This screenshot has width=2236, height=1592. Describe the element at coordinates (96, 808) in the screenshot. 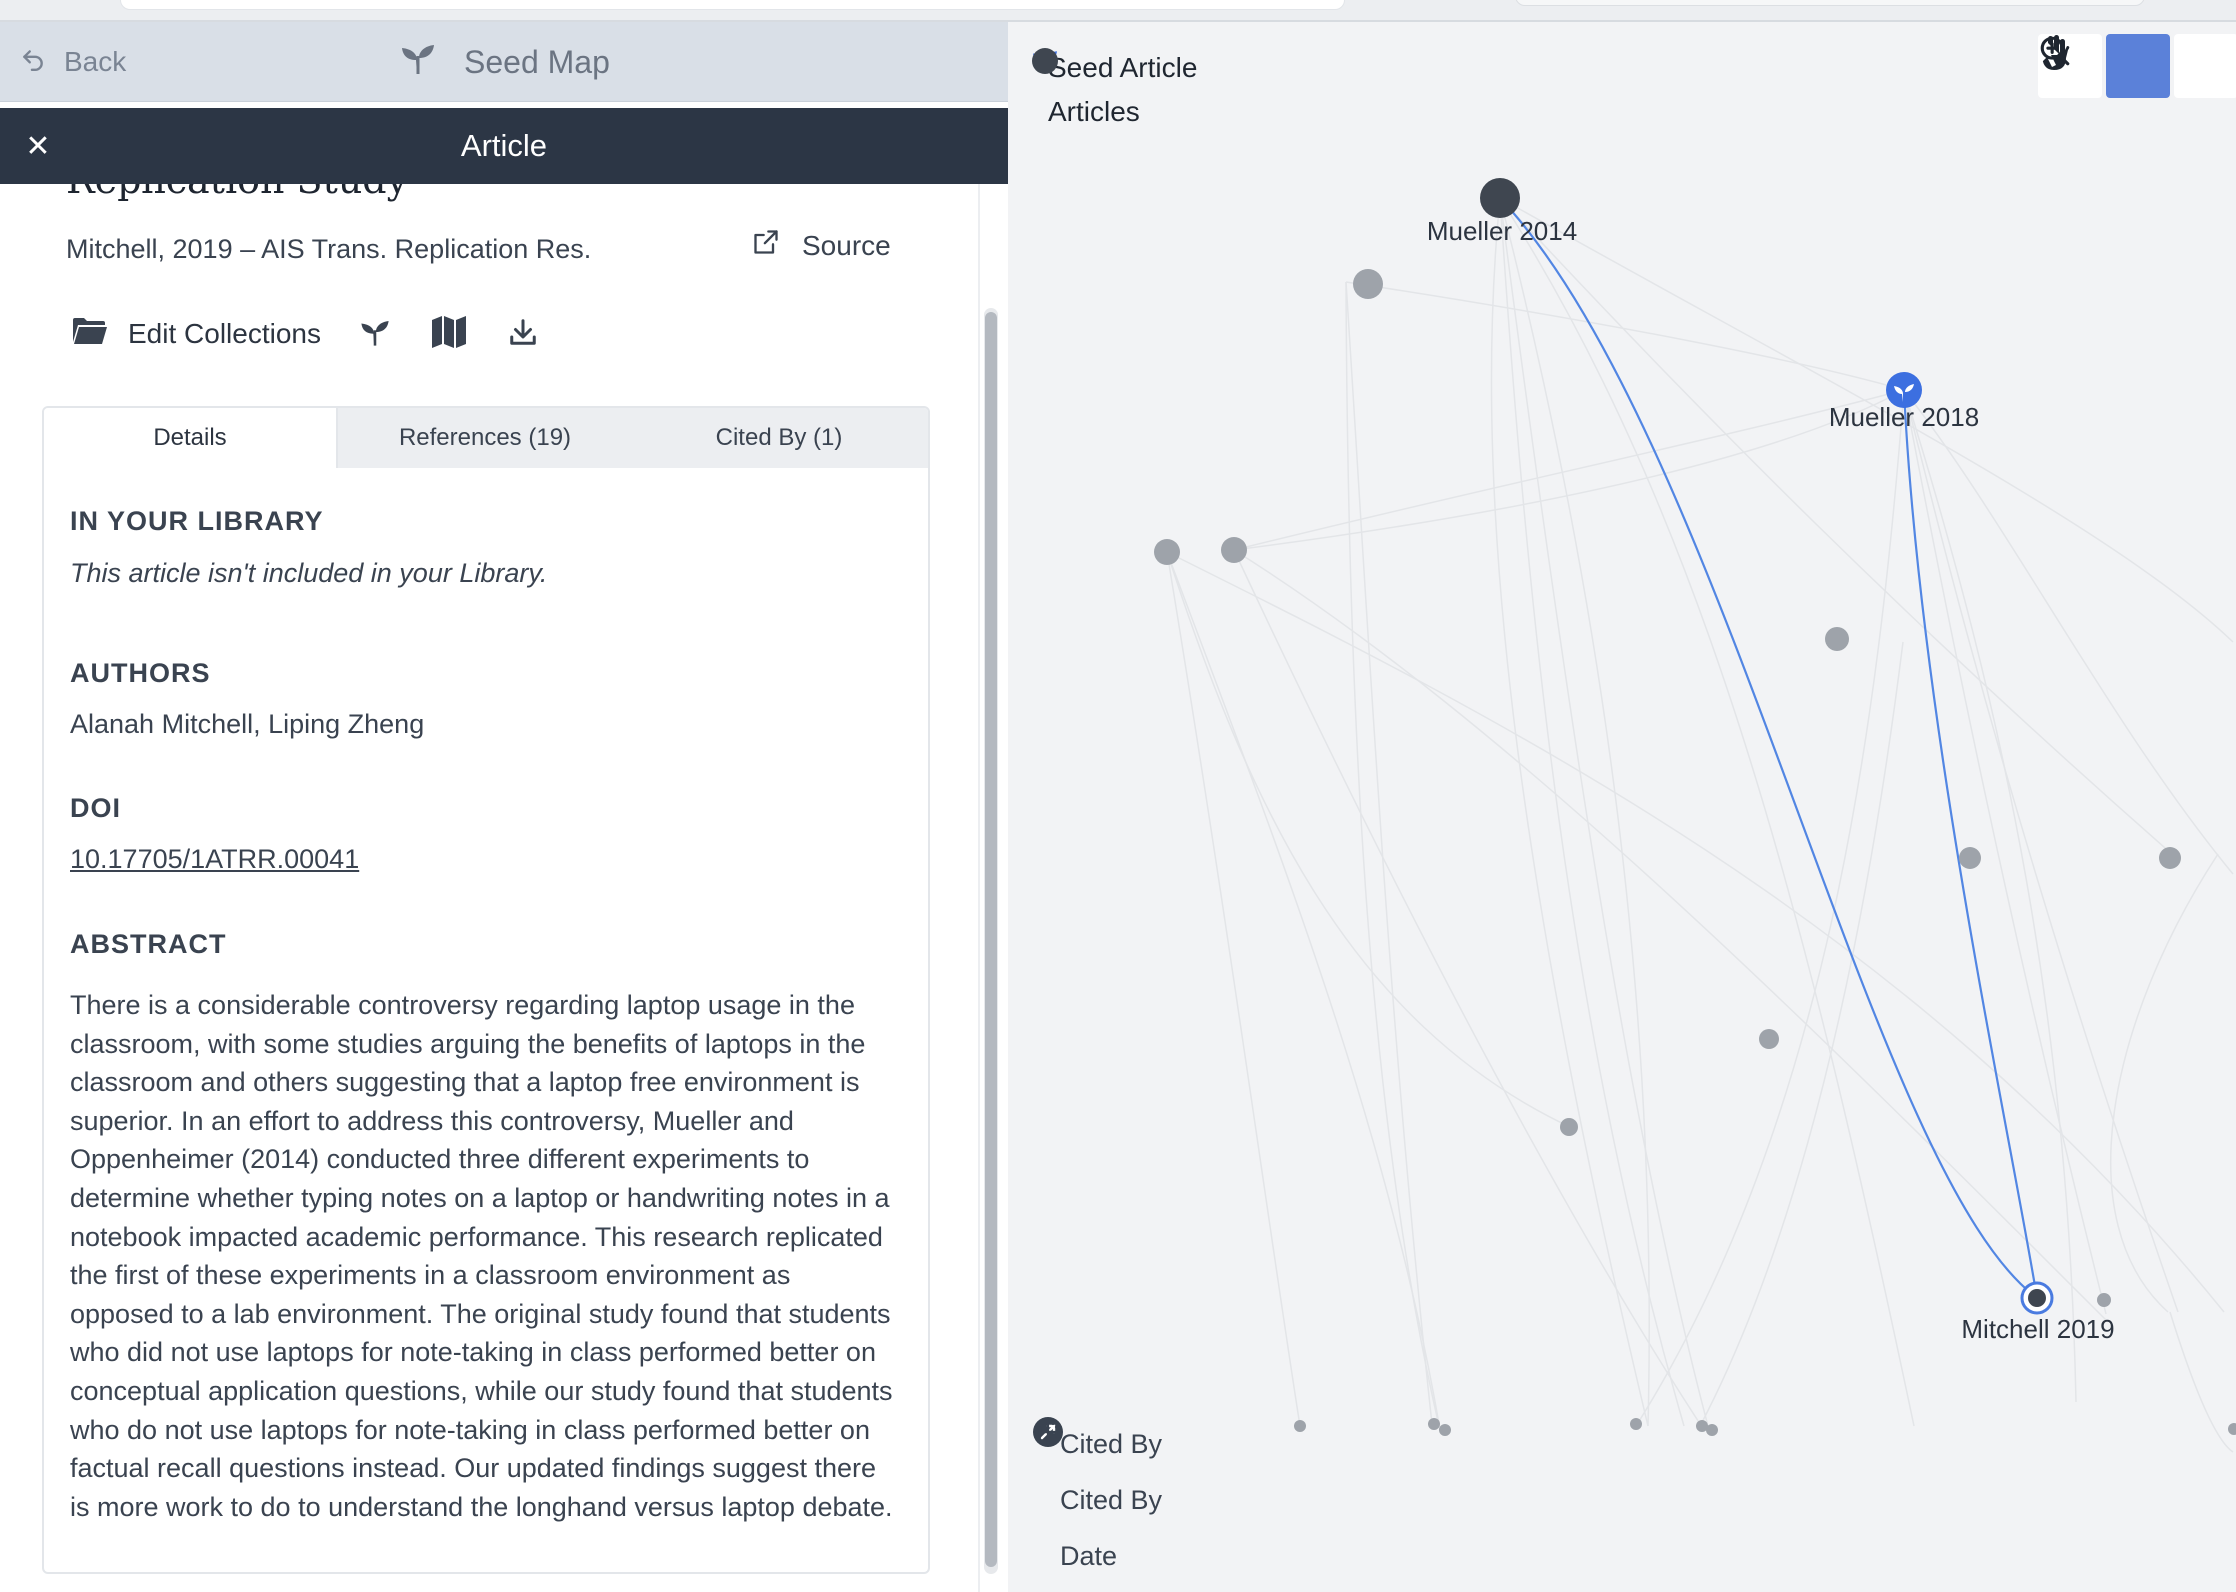

I see `doi-heading: DOI` at that location.